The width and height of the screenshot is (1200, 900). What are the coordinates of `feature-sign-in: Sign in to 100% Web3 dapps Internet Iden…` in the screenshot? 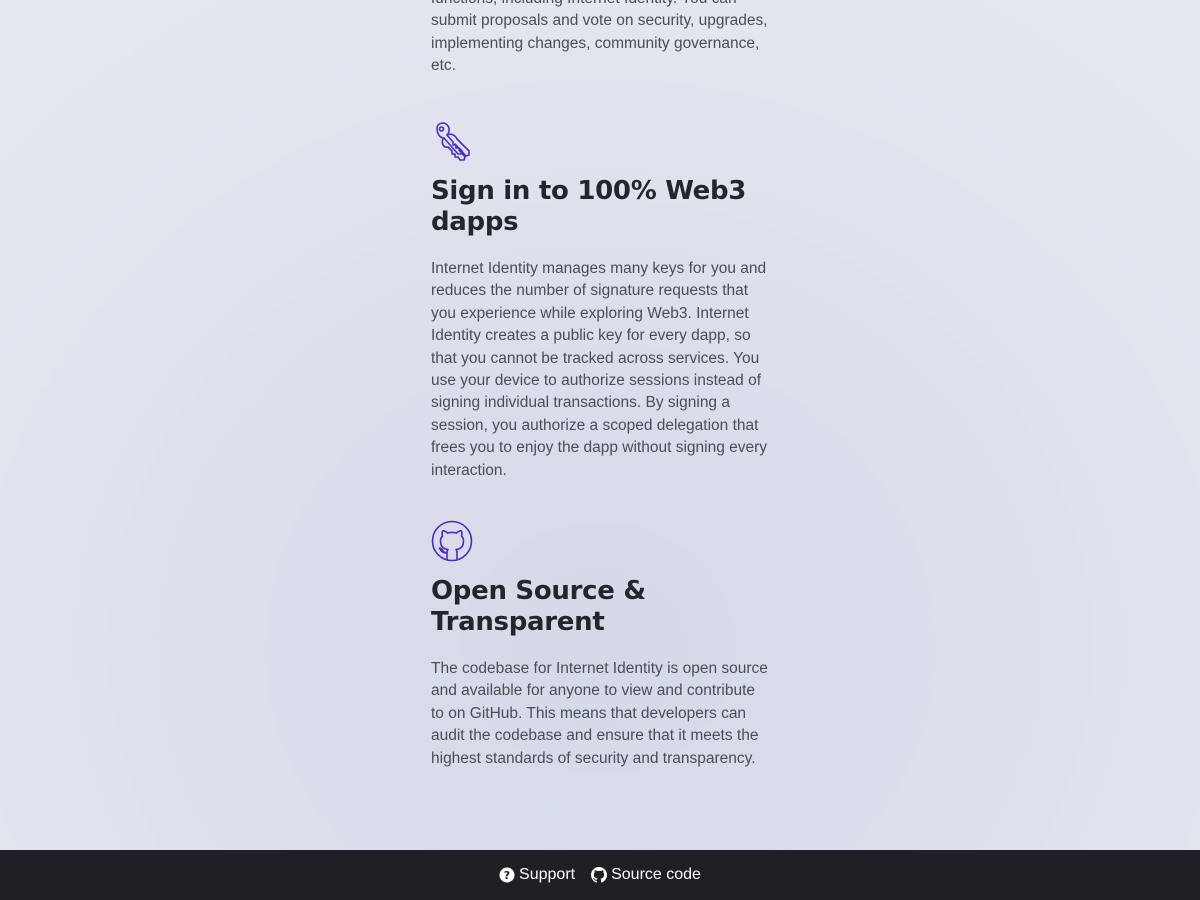 It's located at (601, 301).